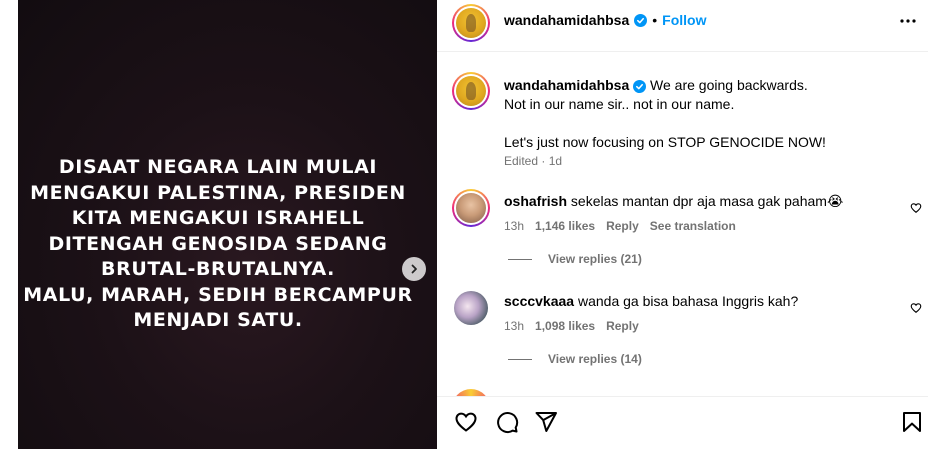 The width and height of the screenshot is (928, 449). What do you see at coordinates (218, 218) in the screenshot?
I see `post-text-line: KITA MENGAKUI ISRAHELL` at bounding box center [218, 218].